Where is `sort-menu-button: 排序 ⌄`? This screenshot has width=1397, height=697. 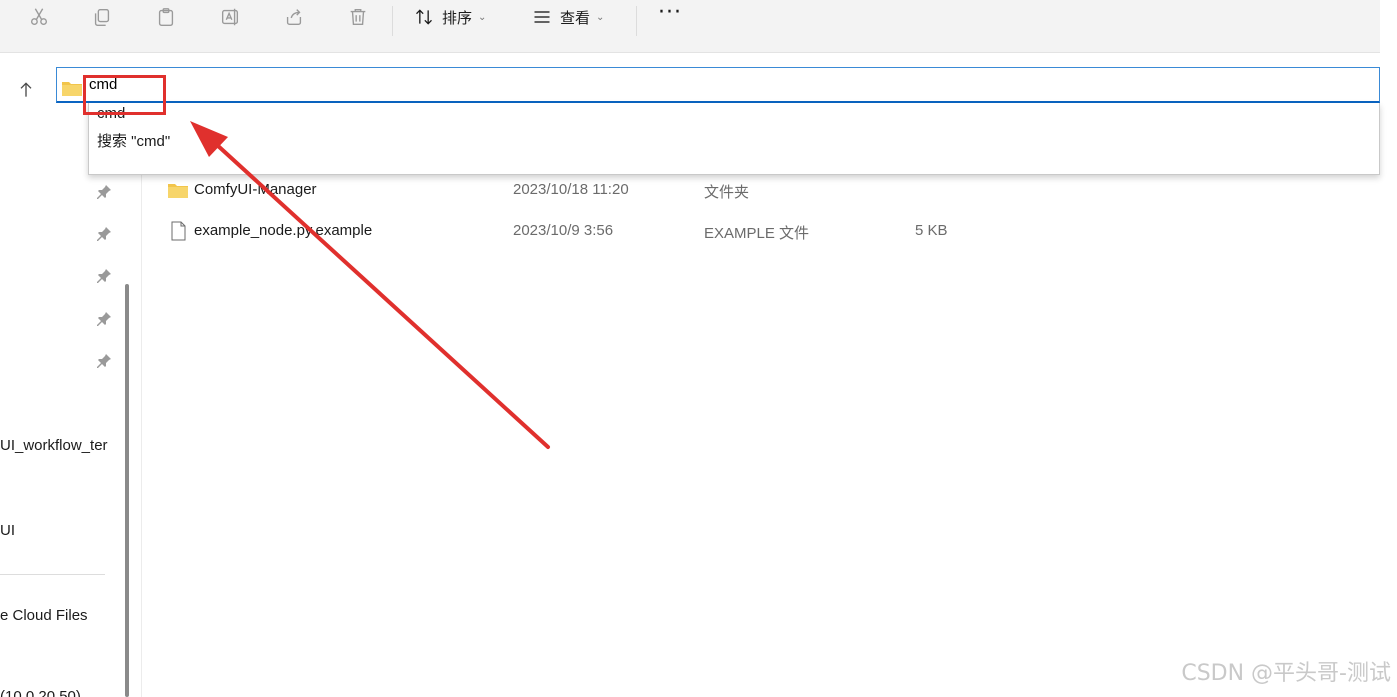 sort-menu-button: 排序 ⌄ is located at coordinates (450, 17).